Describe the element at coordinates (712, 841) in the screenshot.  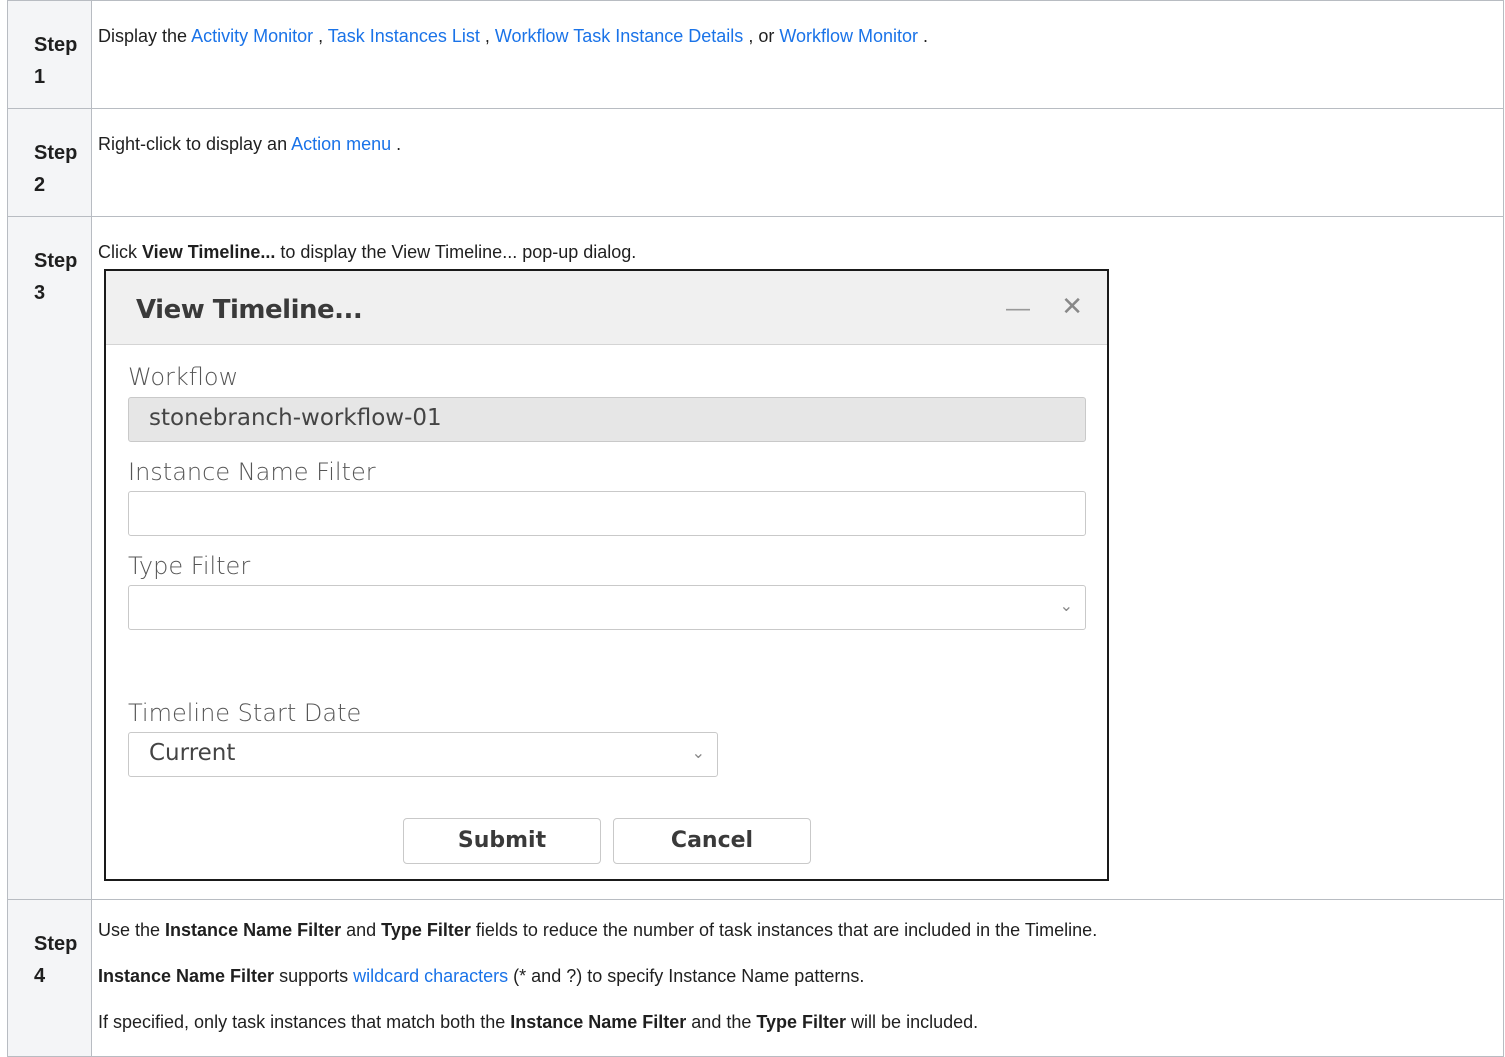
I see `cancel-button: Cancel` at that location.